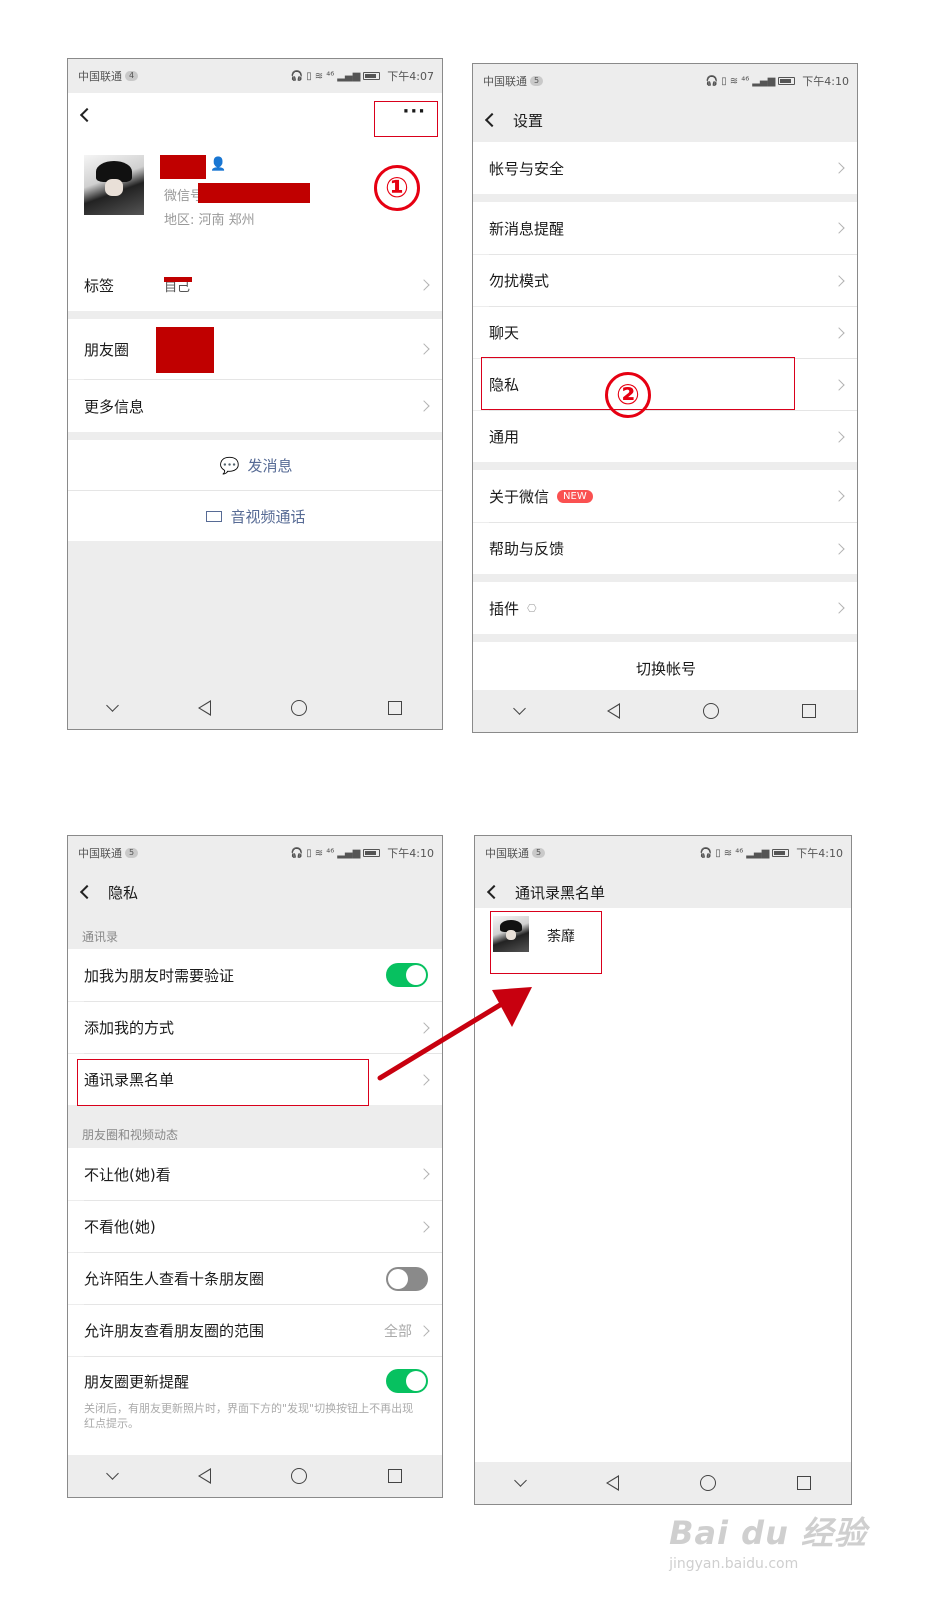 The height and width of the screenshot is (1600, 937). I want to click on row-general: 通用, so click(665, 436).